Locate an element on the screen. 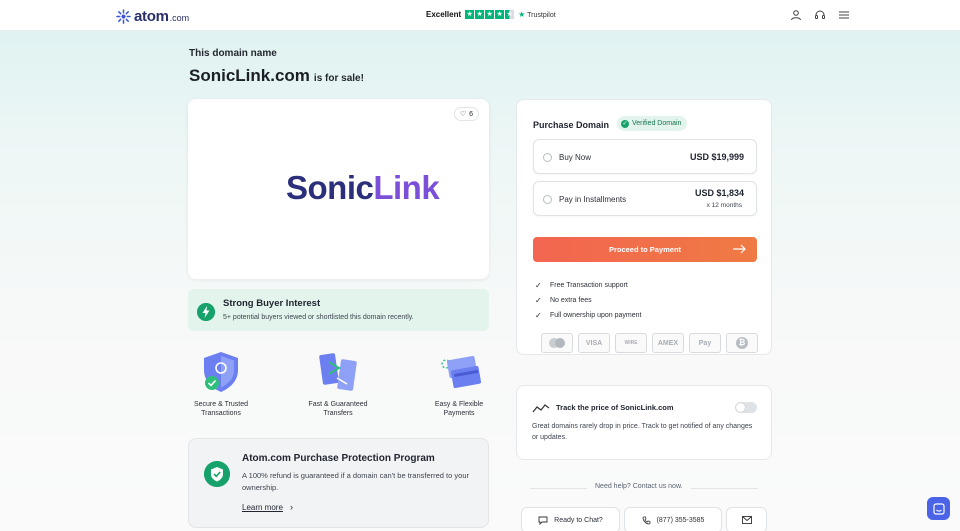 This screenshot has height=531, width=960. proceed-to-payment-button: Proceed to Payment is located at coordinates (645, 249).